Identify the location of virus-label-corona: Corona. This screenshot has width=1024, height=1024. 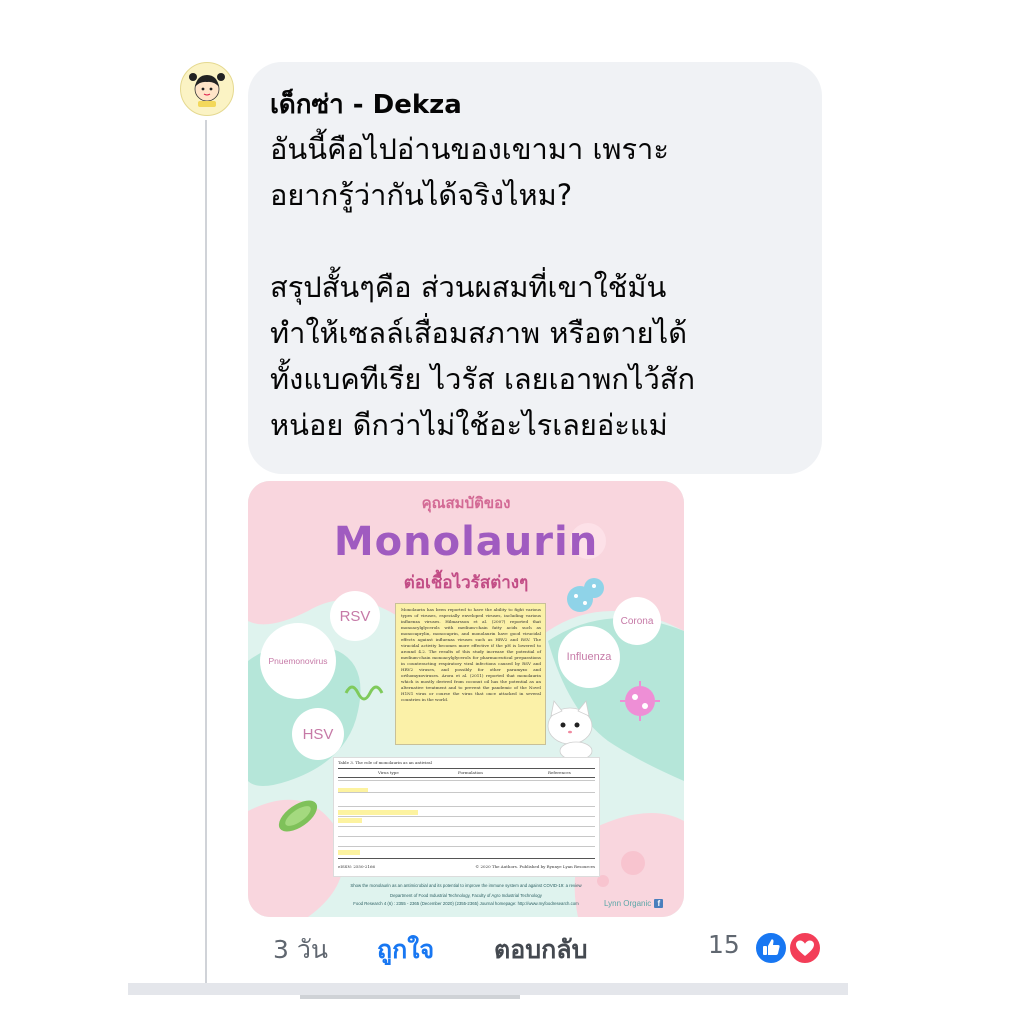
(637, 621).